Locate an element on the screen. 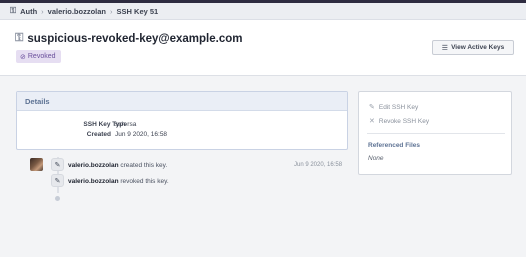 The width and height of the screenshot is (526, 257). referenced-files-value: None is located at coordinates (376, 158).